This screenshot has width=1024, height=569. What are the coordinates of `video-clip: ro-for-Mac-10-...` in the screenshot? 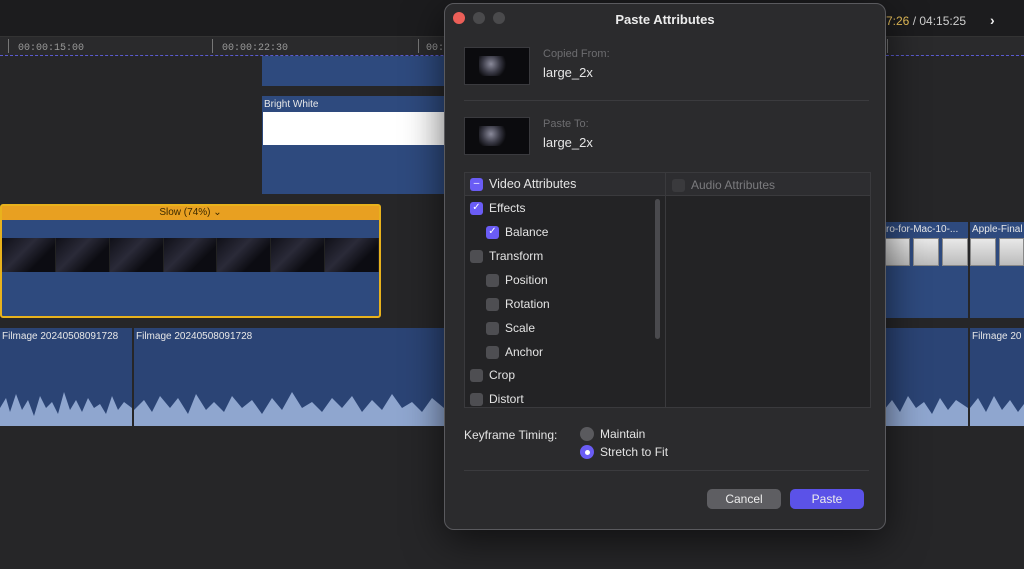 It's located at (926, 270).